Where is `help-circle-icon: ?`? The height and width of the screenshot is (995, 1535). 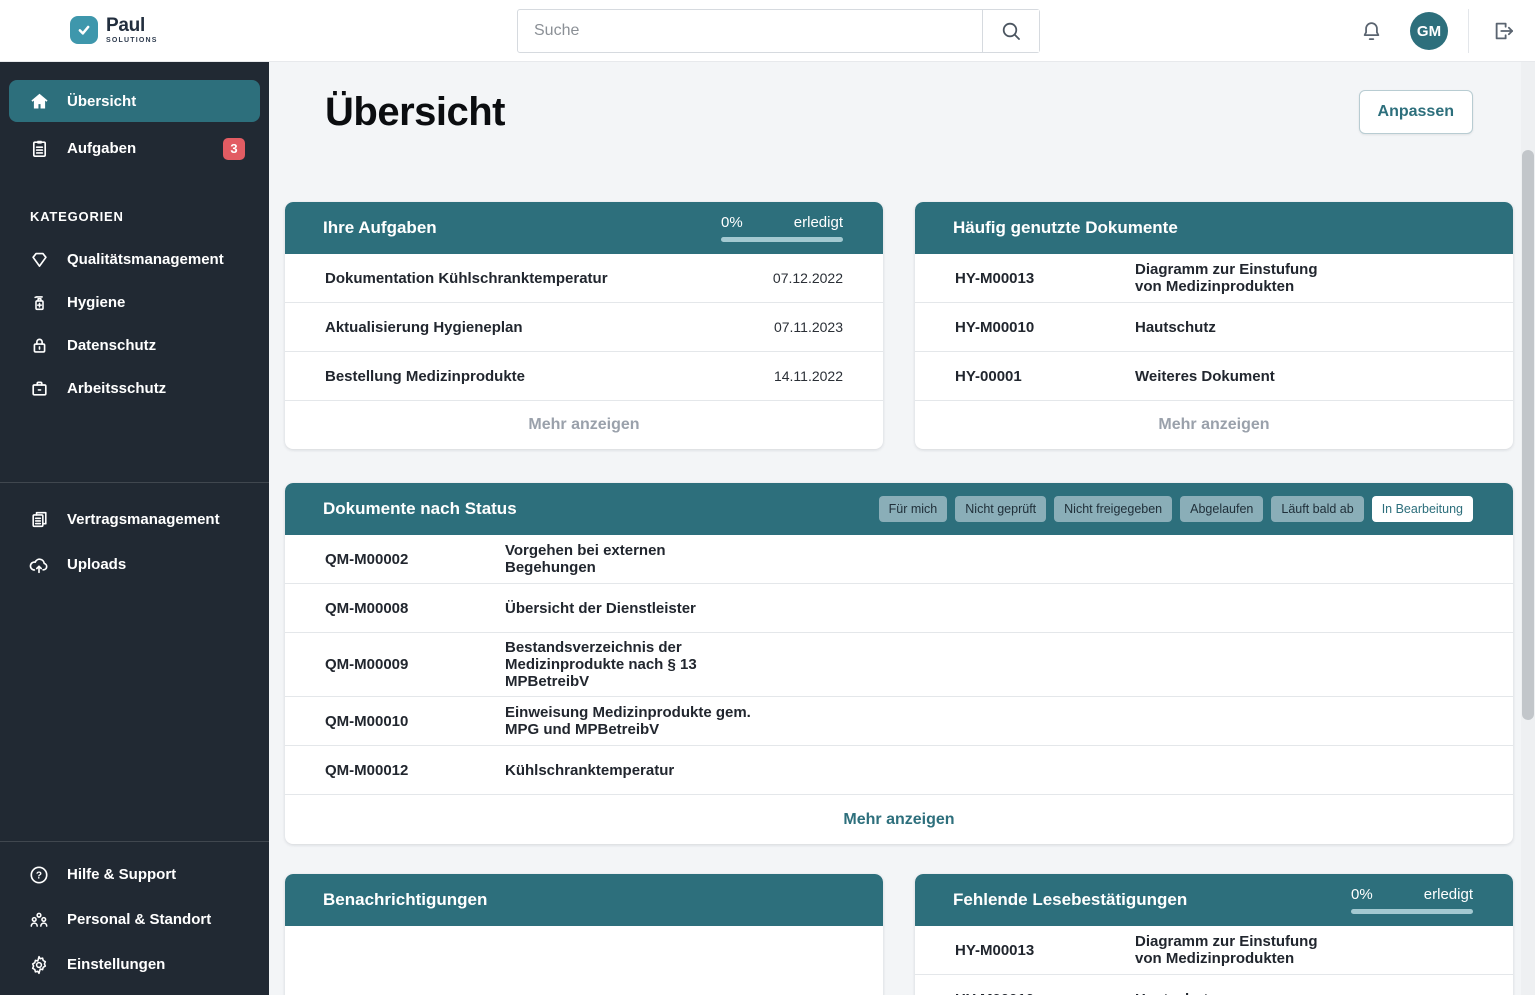 help-circle-icon: ? is located at coordinates (39, 875).